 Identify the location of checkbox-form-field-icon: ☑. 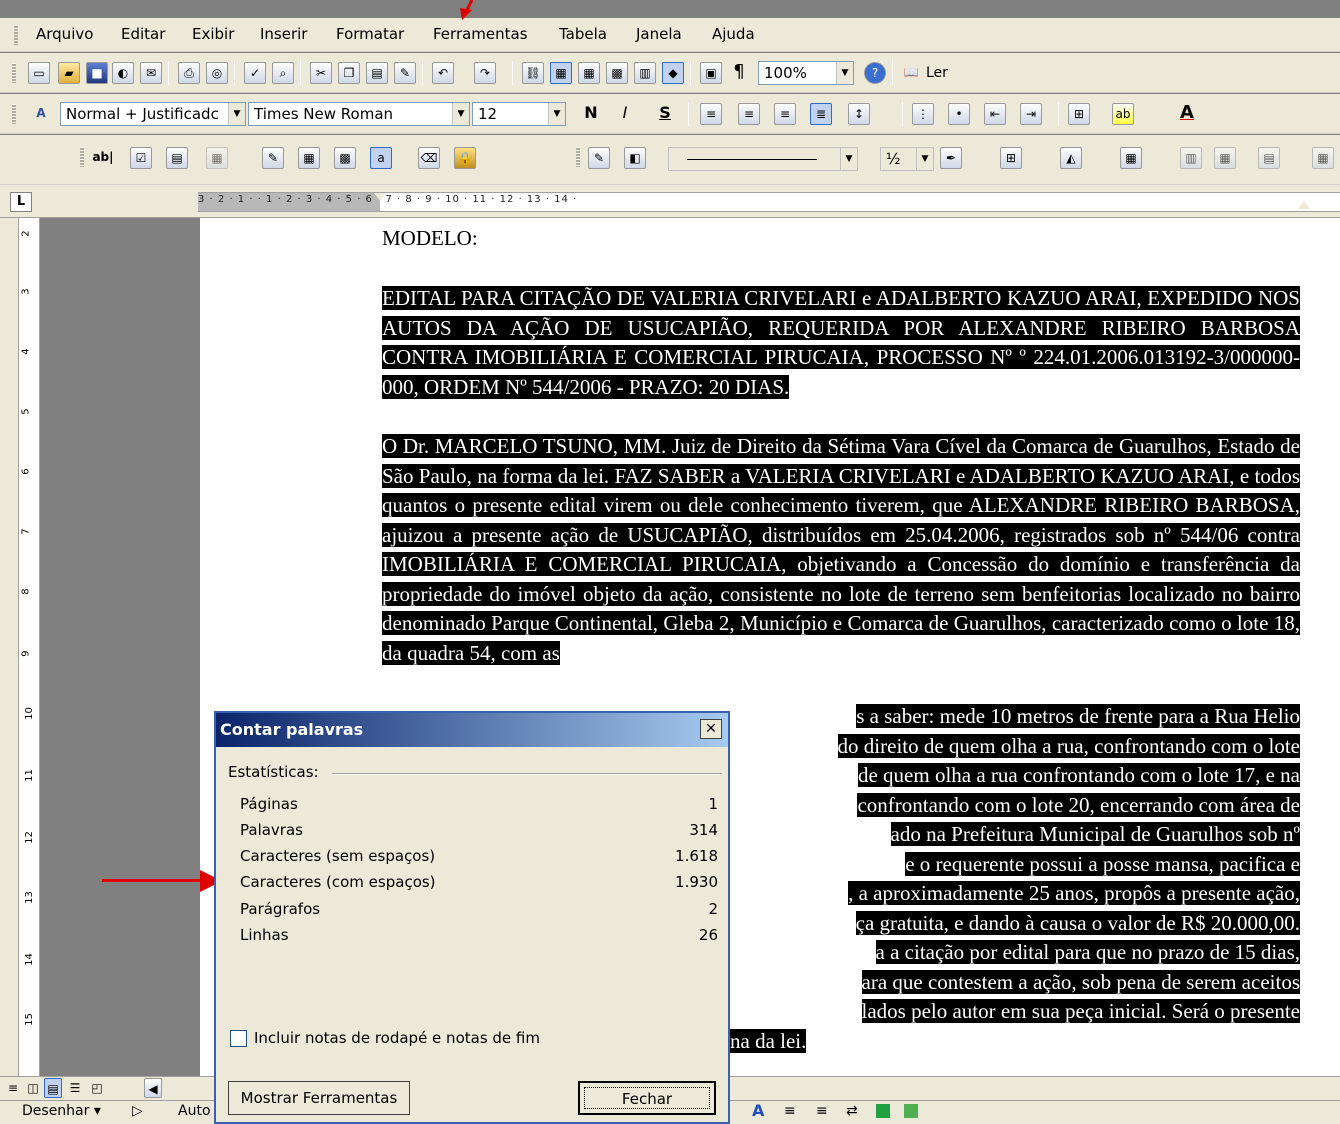
(141, 158).